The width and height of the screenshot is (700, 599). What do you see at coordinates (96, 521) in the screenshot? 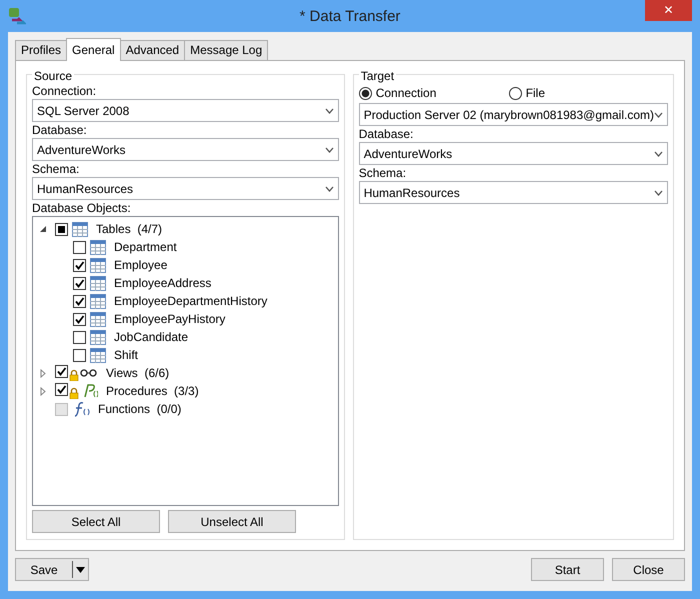
I see `action-button: Select All` at bounding box center [96, 521].